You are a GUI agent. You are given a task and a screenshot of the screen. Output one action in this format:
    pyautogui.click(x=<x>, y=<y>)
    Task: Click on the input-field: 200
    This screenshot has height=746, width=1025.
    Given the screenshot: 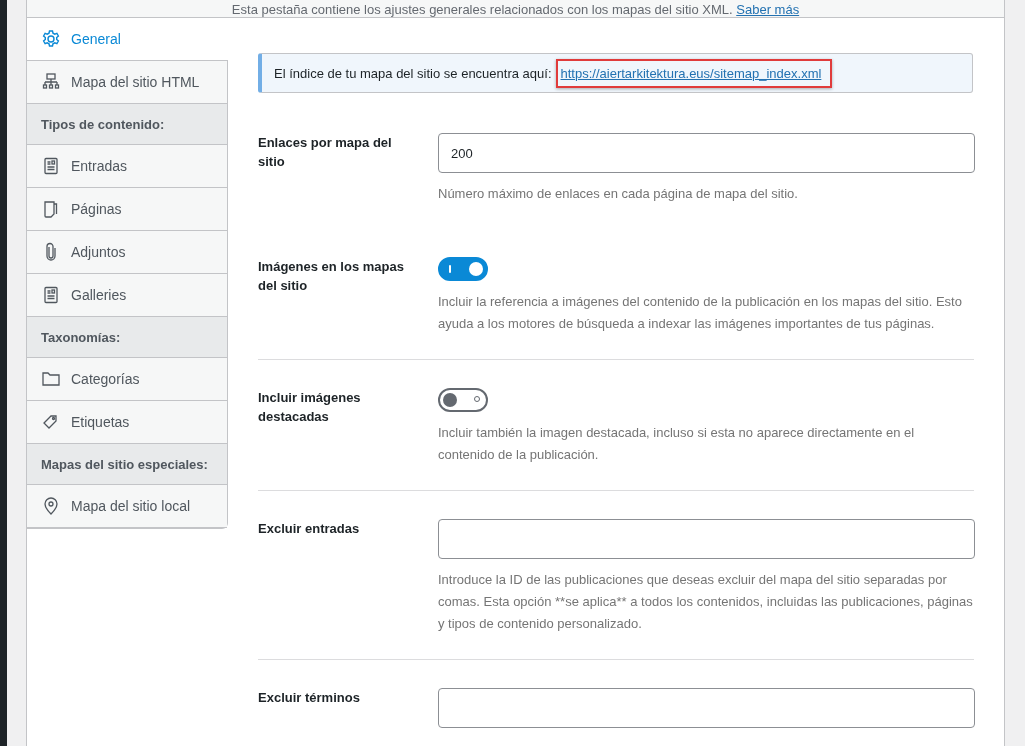 What is the action you would take?
    pyautogui.click(x=706, y=153)
    